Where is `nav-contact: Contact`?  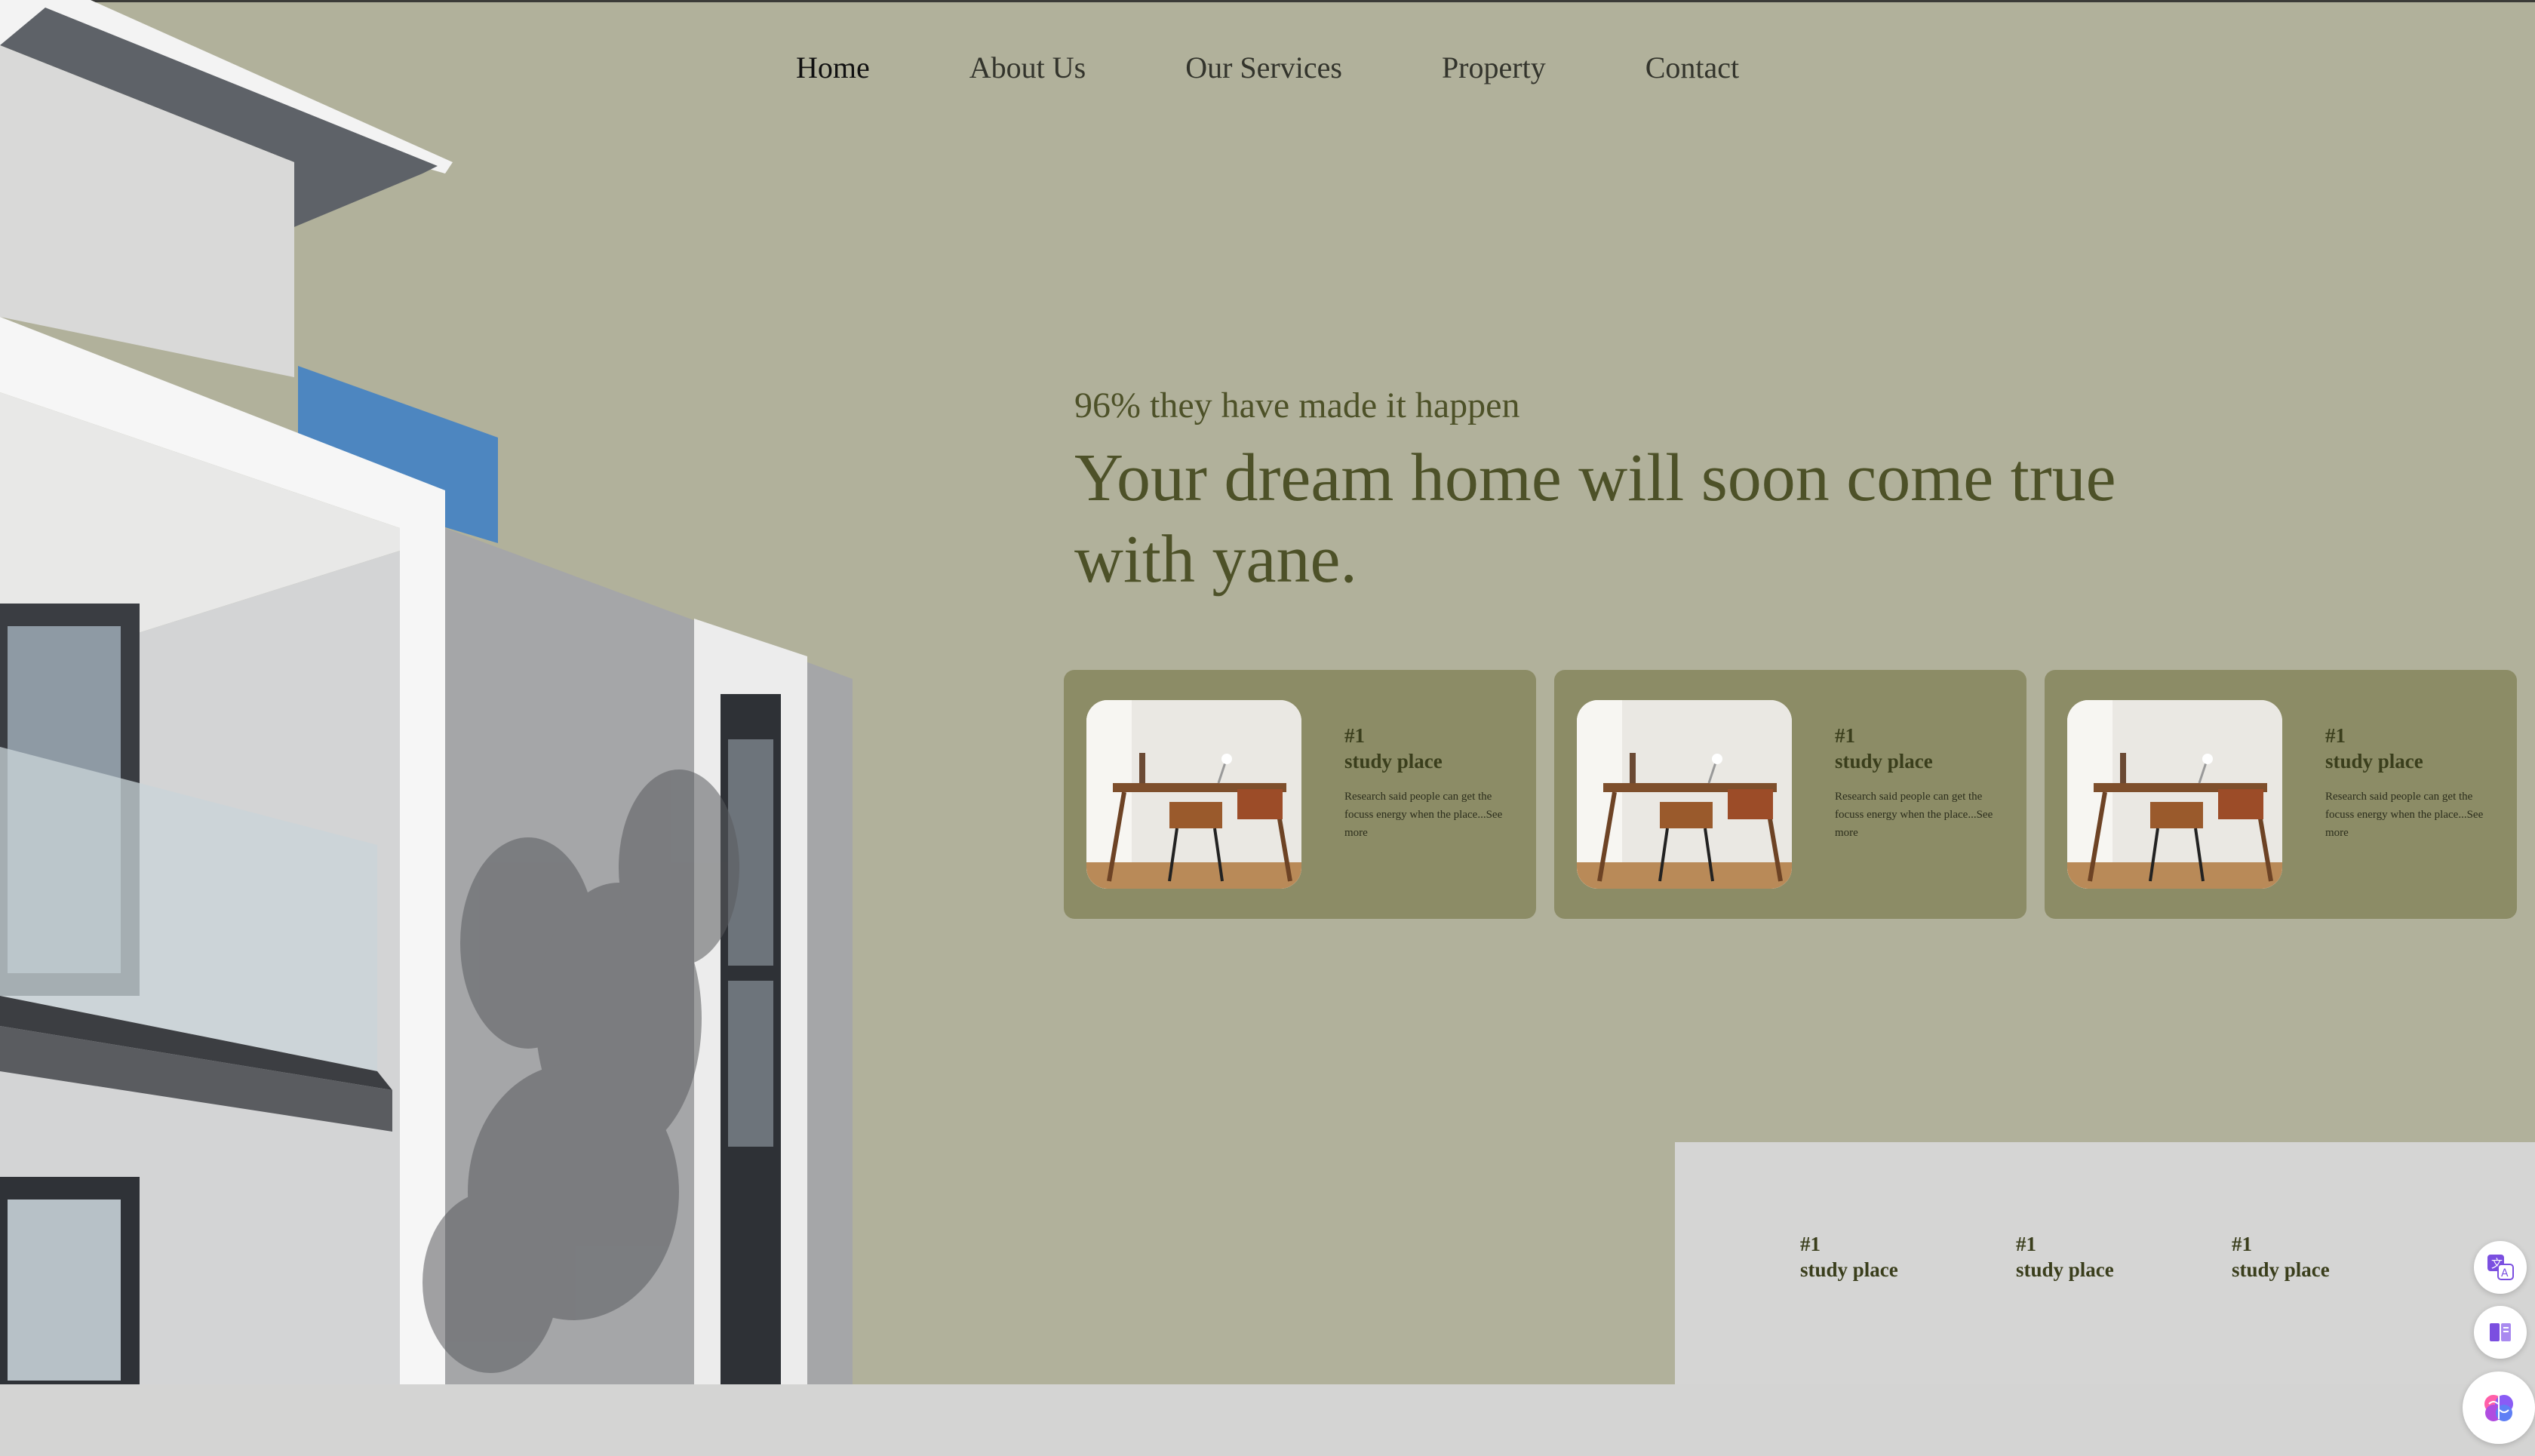 nav-contact: Contact is located at coordinates (1692, 68).